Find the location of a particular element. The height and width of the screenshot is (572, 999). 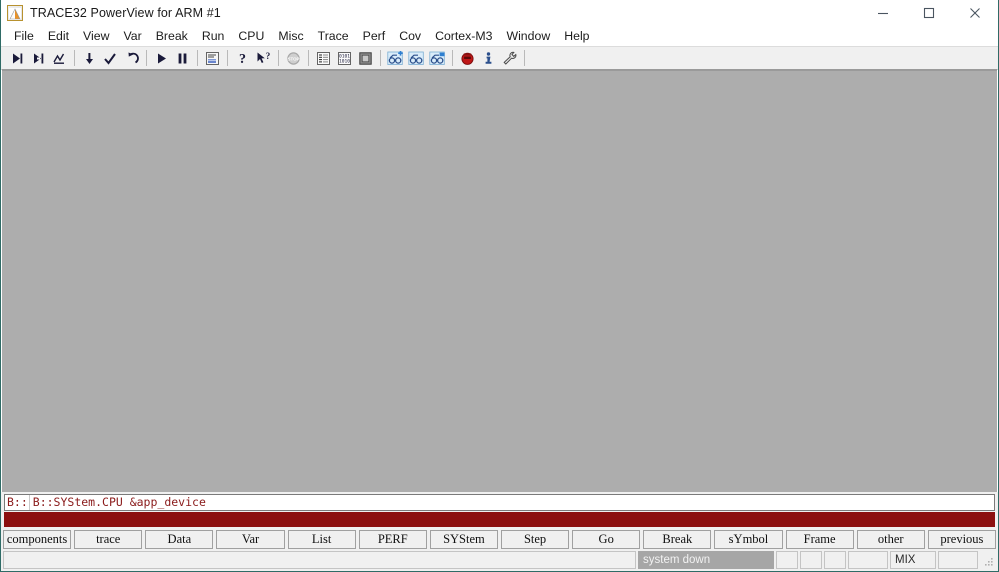

go-play-icon is located at coordinates (161, 58).